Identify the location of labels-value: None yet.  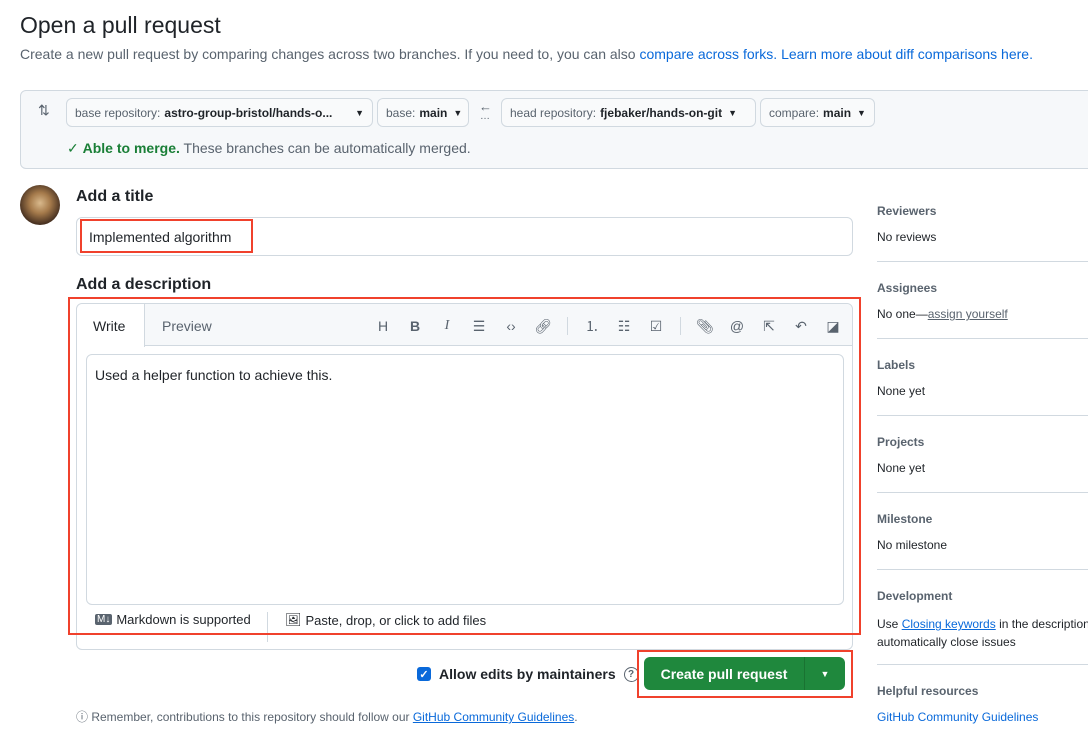
(901, 391).